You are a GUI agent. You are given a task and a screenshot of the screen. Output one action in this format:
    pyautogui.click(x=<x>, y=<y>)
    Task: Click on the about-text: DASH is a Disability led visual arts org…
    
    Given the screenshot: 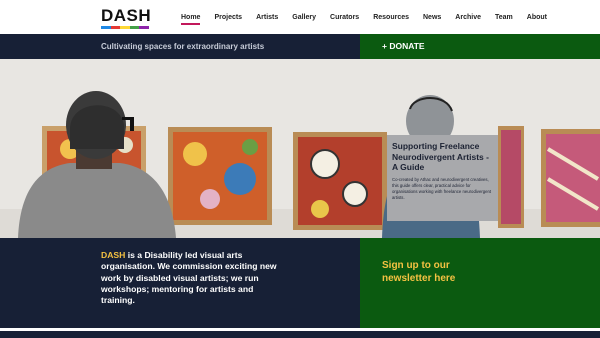 What is the action you would take?
    pyautogui.click(x=193, y=278)
    